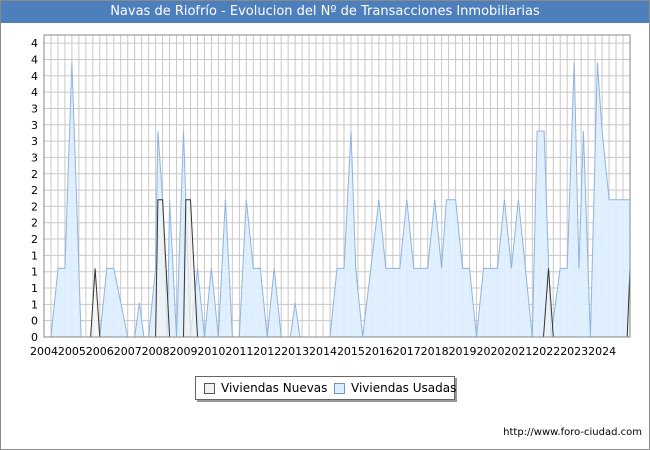 This screenshot has width=650, height=450. Describe the element at coordinates (323, 351) in the screenshot. I see `x-tick-label: 2014` at that location.